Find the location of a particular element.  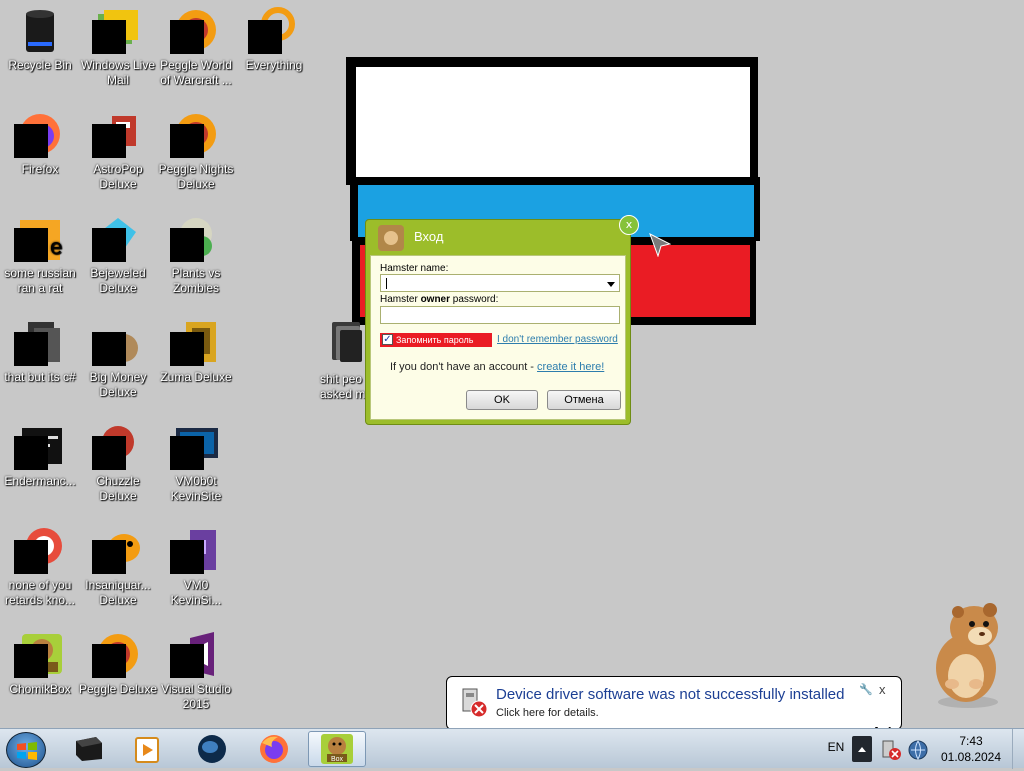

desktop-icon-big-money: Big Money Deluxe is located at coordinates (118, 362).